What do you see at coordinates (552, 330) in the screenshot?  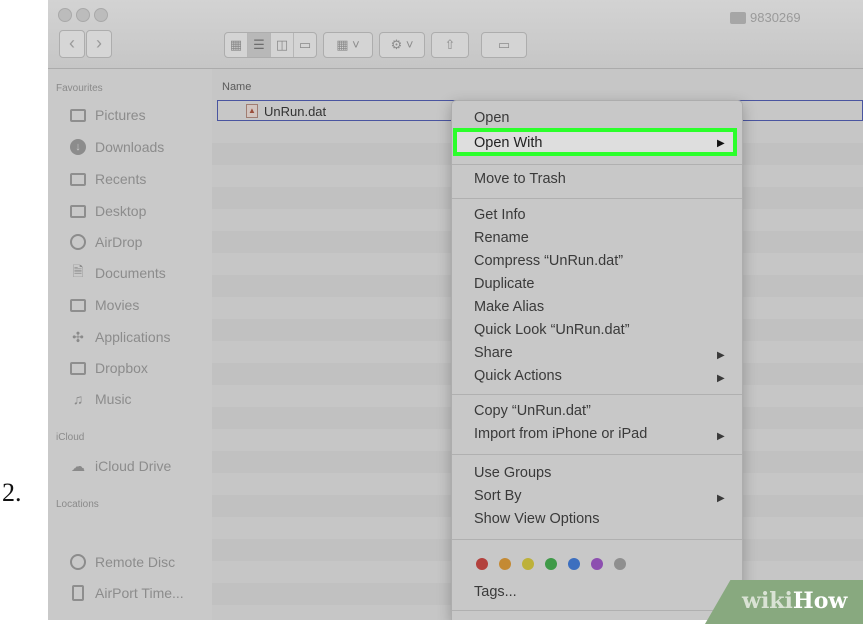 I see `menu-item-quick-look: Quick Look “UnRun.dat”` at bounding box center [552, 330].